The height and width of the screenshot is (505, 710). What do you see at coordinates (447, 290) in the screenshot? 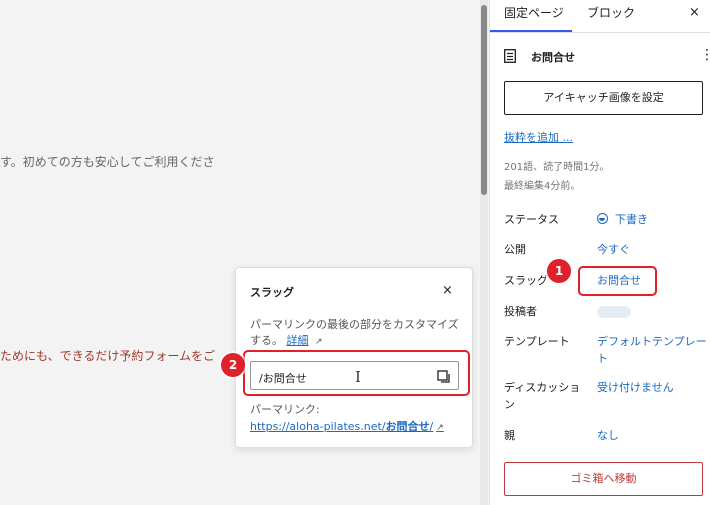
I see `close-icon: ×` at bounding box center [447, 290].